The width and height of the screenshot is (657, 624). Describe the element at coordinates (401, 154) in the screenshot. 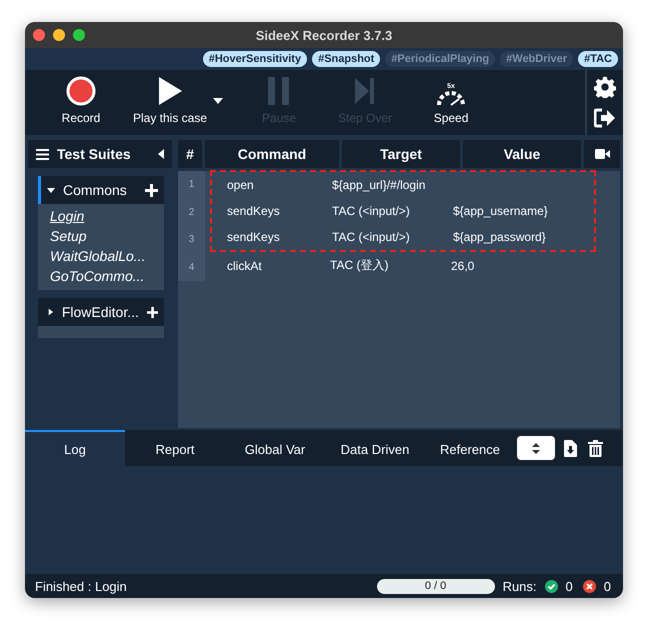

I see `column-header: Target` at that location.